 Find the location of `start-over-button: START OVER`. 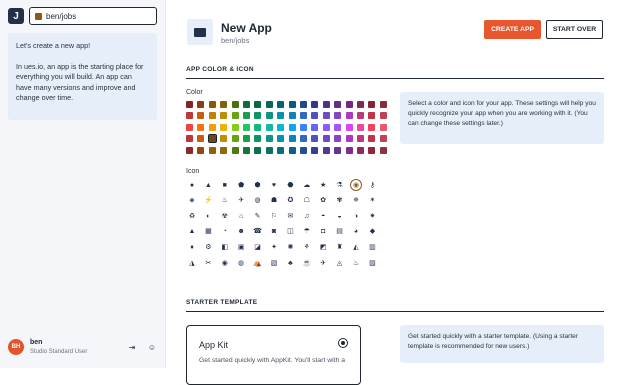

start-over-button: START OVER is located at coordinates (574, 29).